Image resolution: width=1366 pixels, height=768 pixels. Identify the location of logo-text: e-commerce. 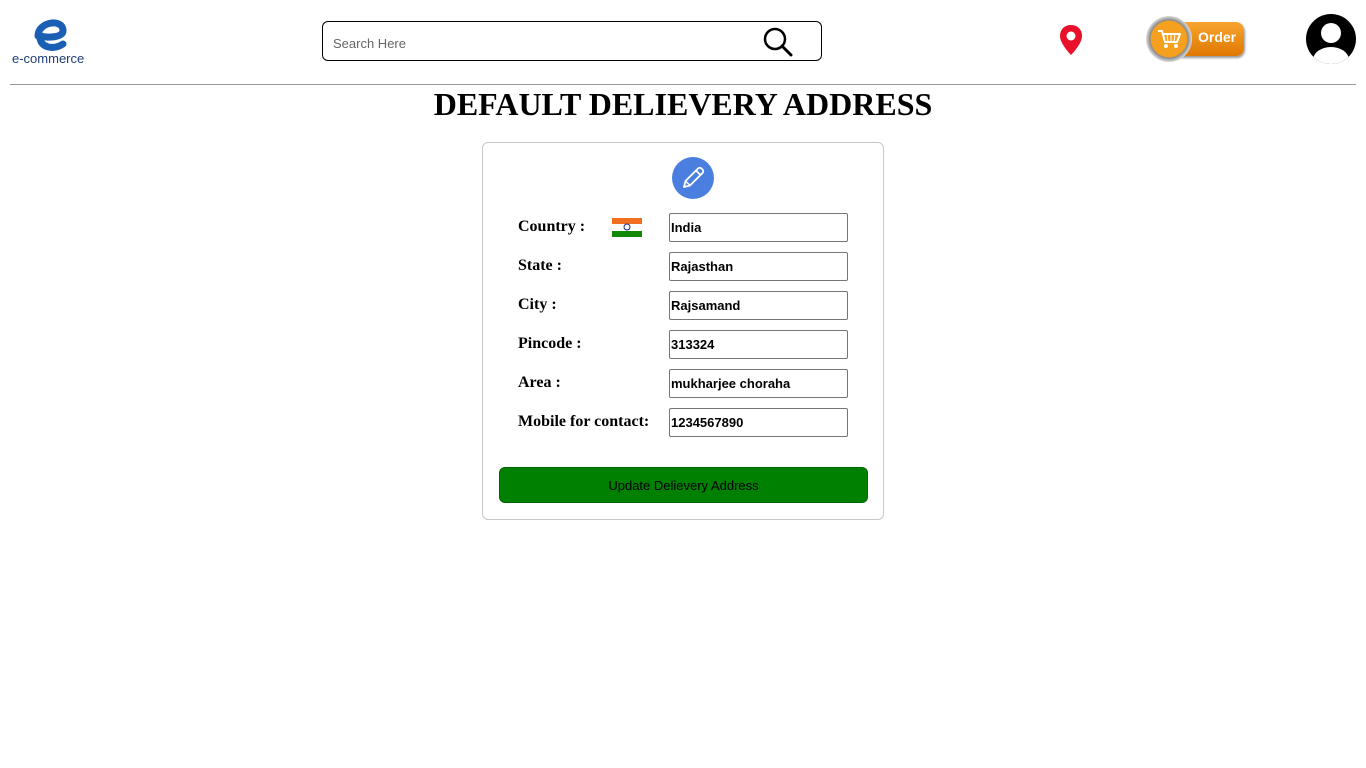
(48, 58).